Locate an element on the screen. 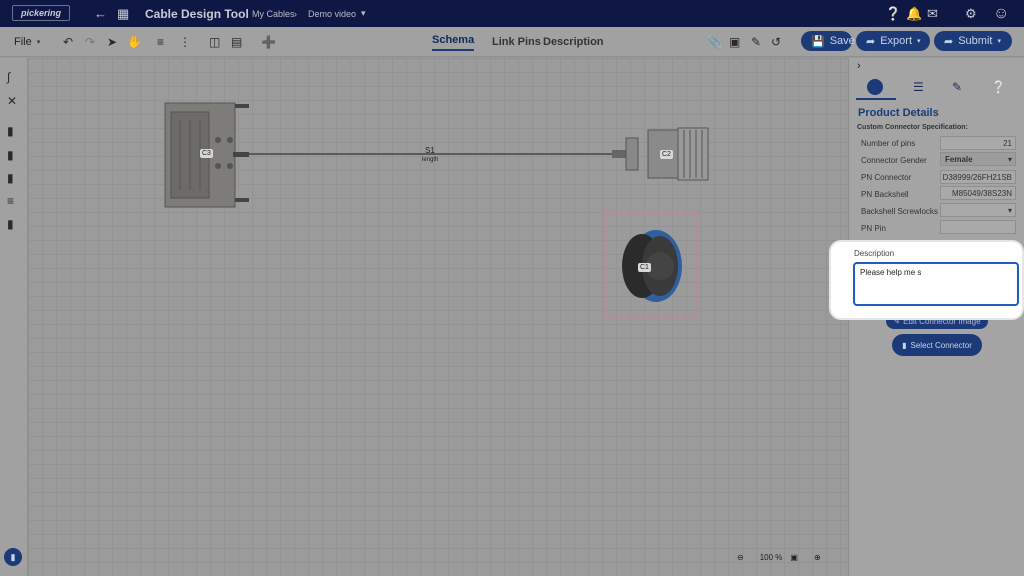 This screenshot has width=1024, height=576. collapse-panel-icon: › is located at coordinates (859, 66).